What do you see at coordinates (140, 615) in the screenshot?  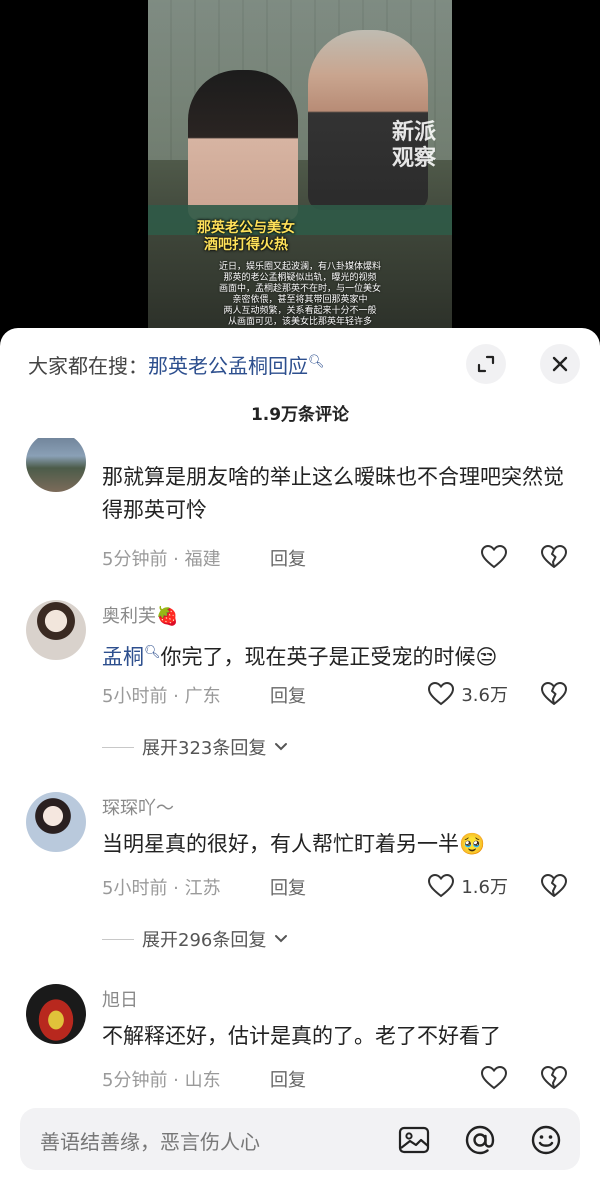 I see `comment-username: 奥利芙🍓` at bounding box center [140, 615].